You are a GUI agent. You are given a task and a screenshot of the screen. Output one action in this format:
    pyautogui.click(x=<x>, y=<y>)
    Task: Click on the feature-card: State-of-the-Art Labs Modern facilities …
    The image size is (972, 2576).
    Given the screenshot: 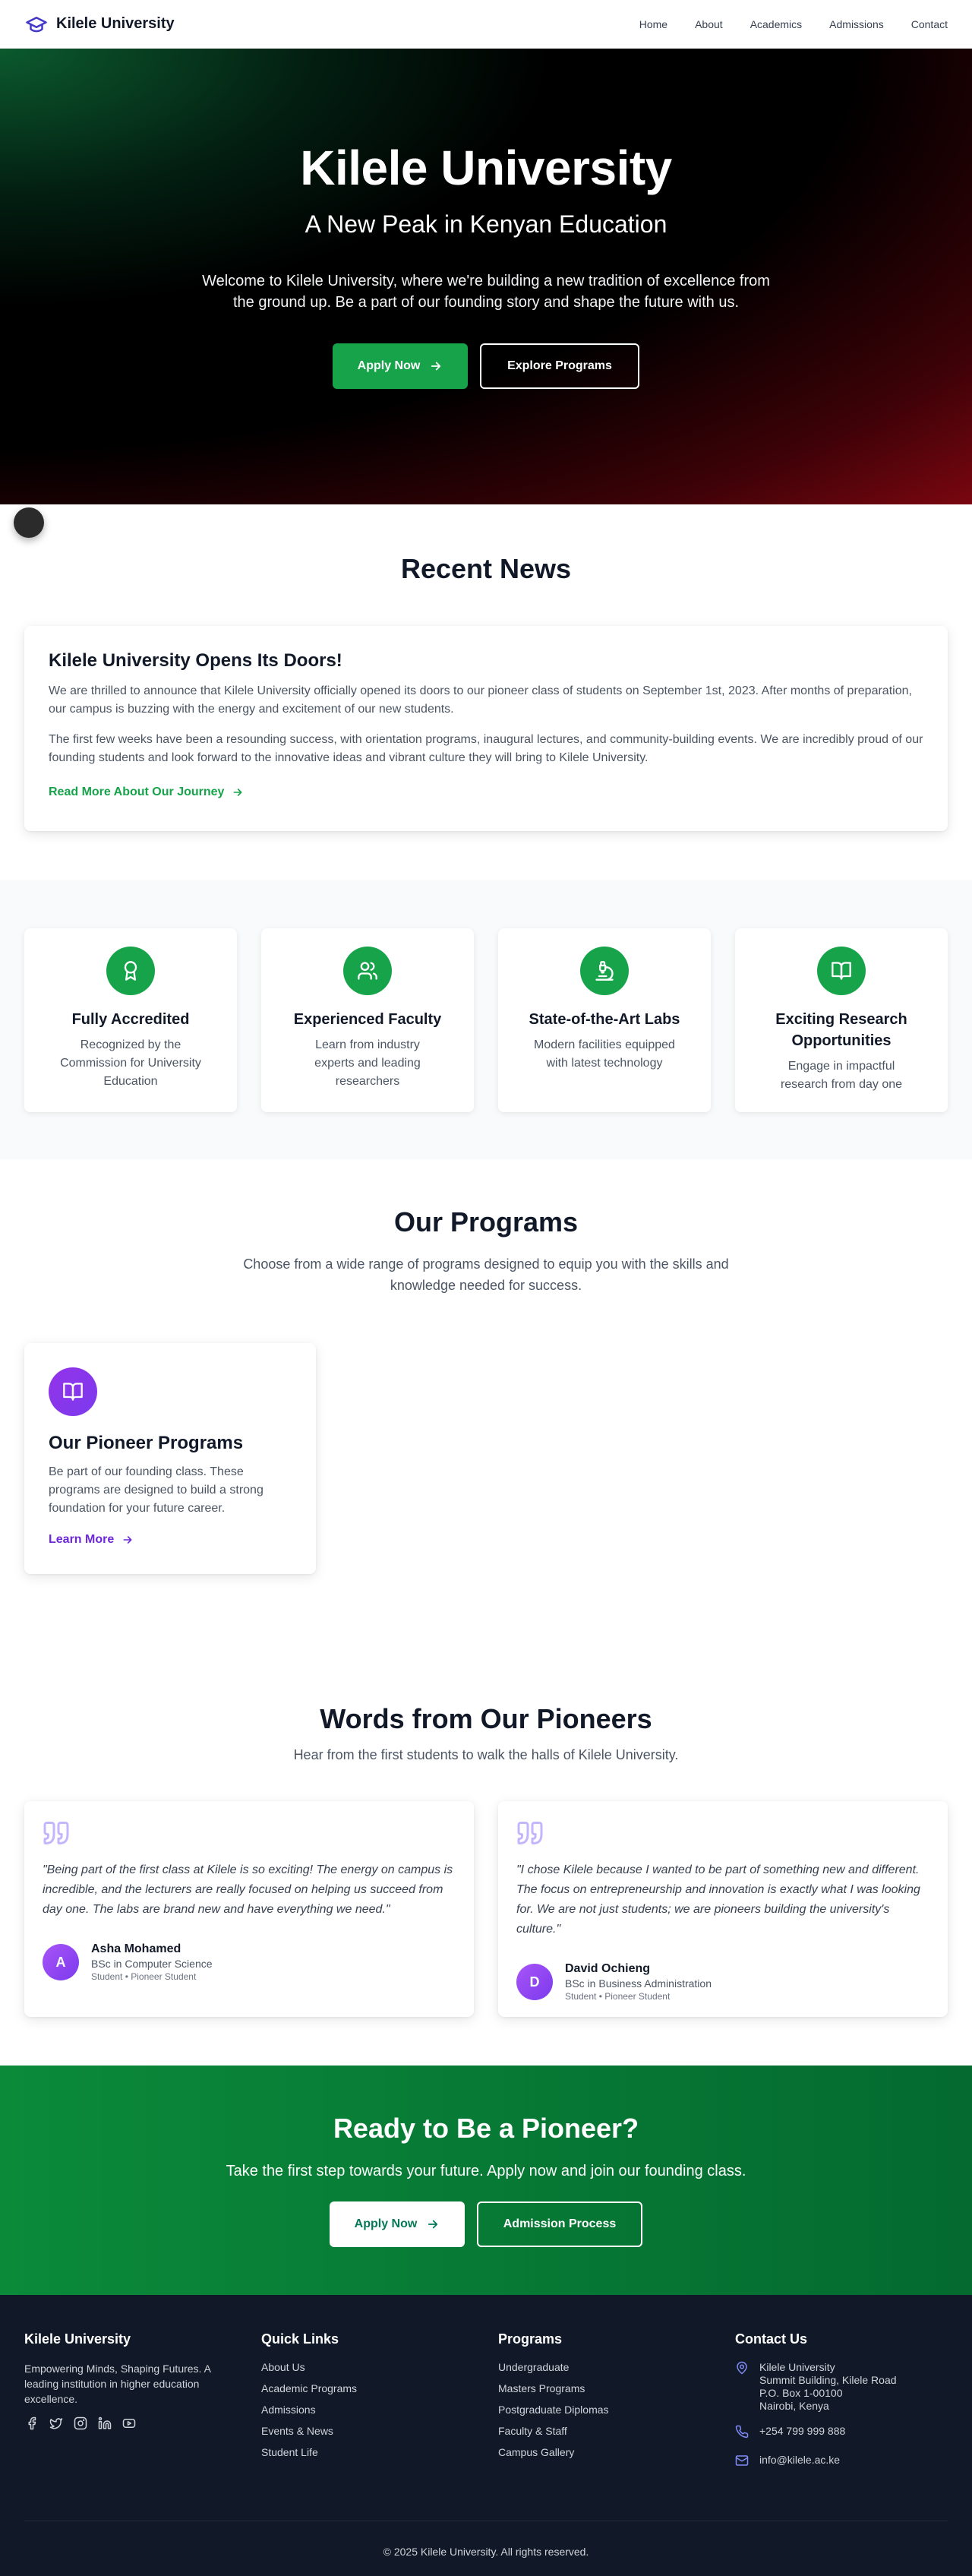 What is the action you would take?
    pyautogui.click(x=604, y=1020)
    